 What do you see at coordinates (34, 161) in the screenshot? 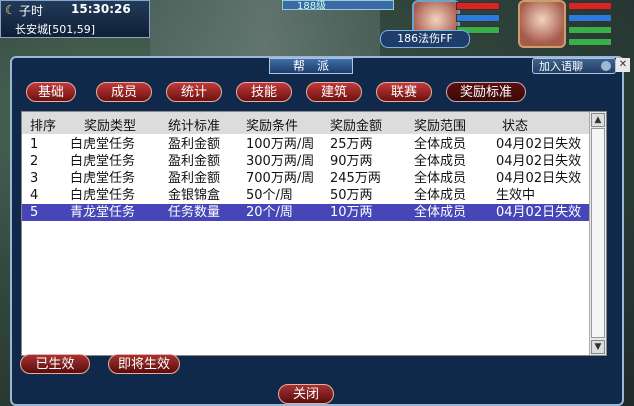
I see `cell-rank: 2` at bounding box center [34, 161].